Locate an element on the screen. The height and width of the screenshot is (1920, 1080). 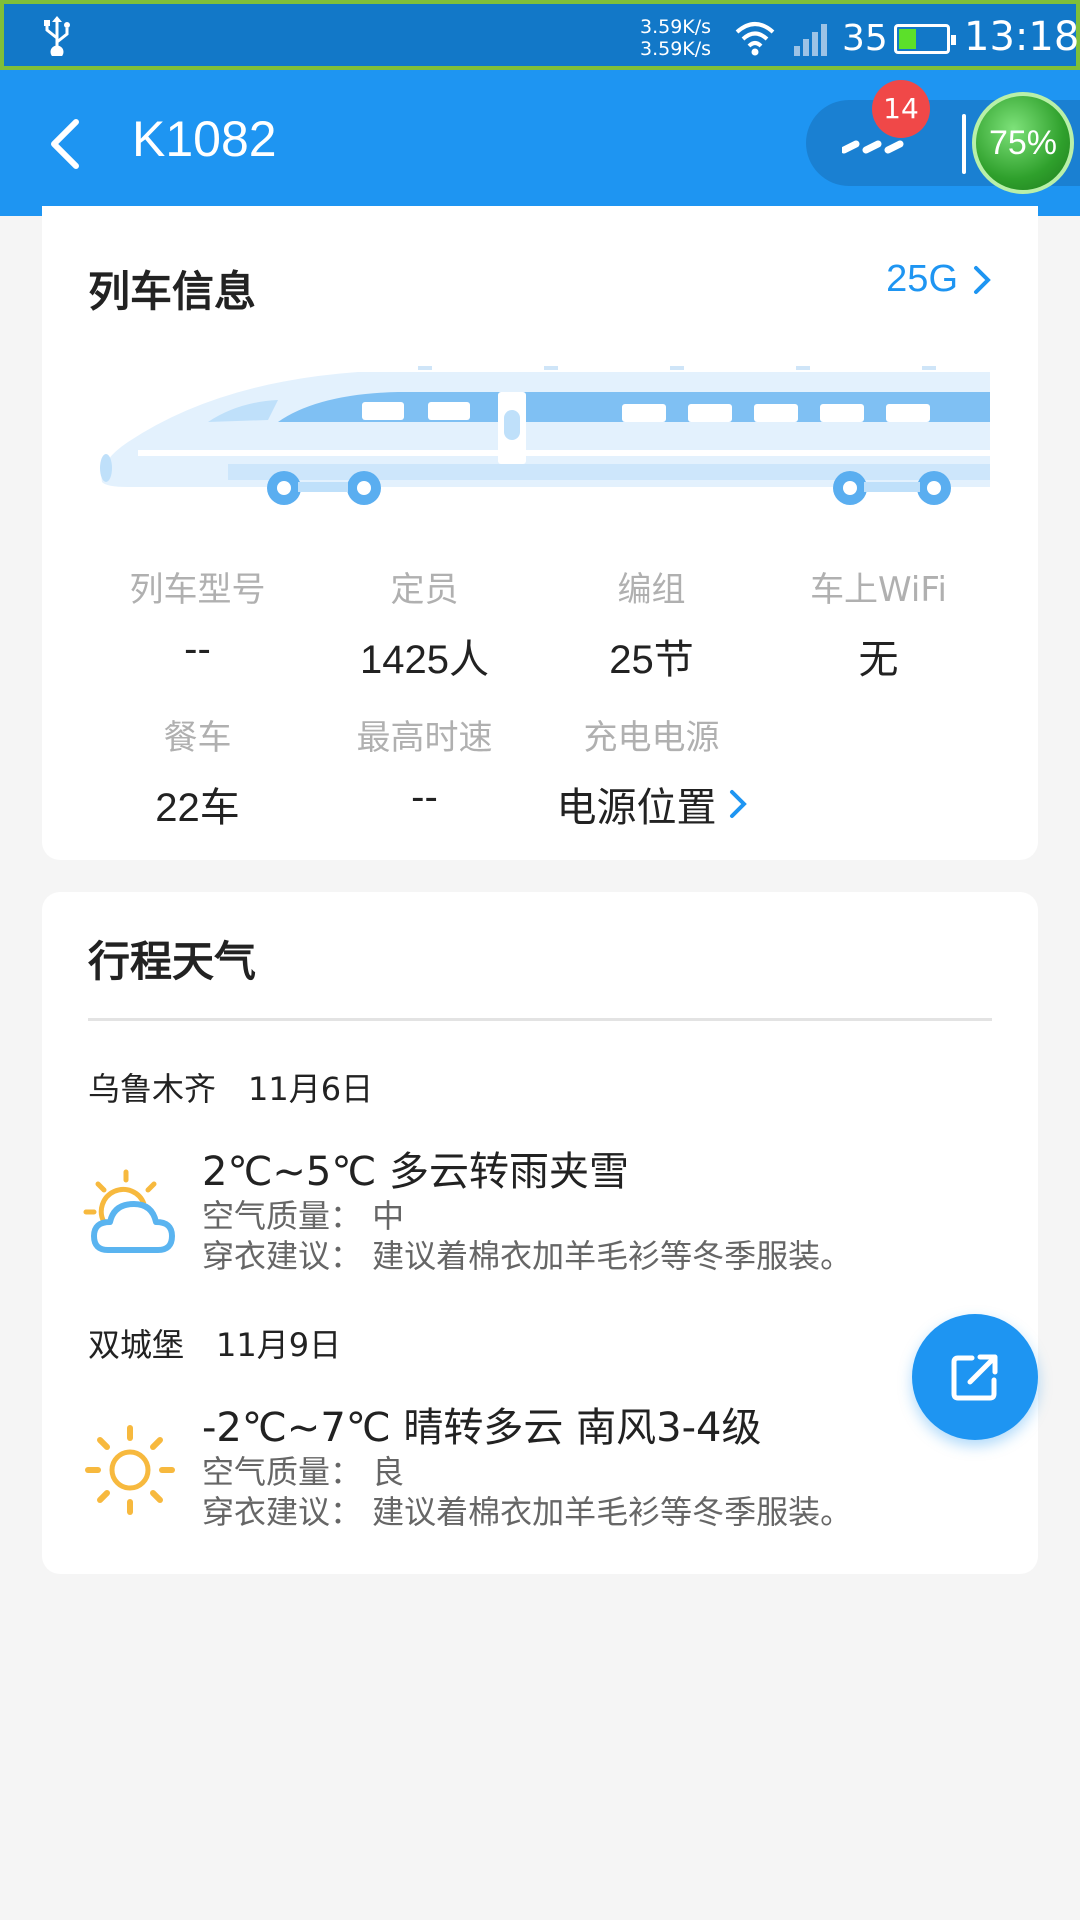
battery-fill is located at coordinates (907, 39).